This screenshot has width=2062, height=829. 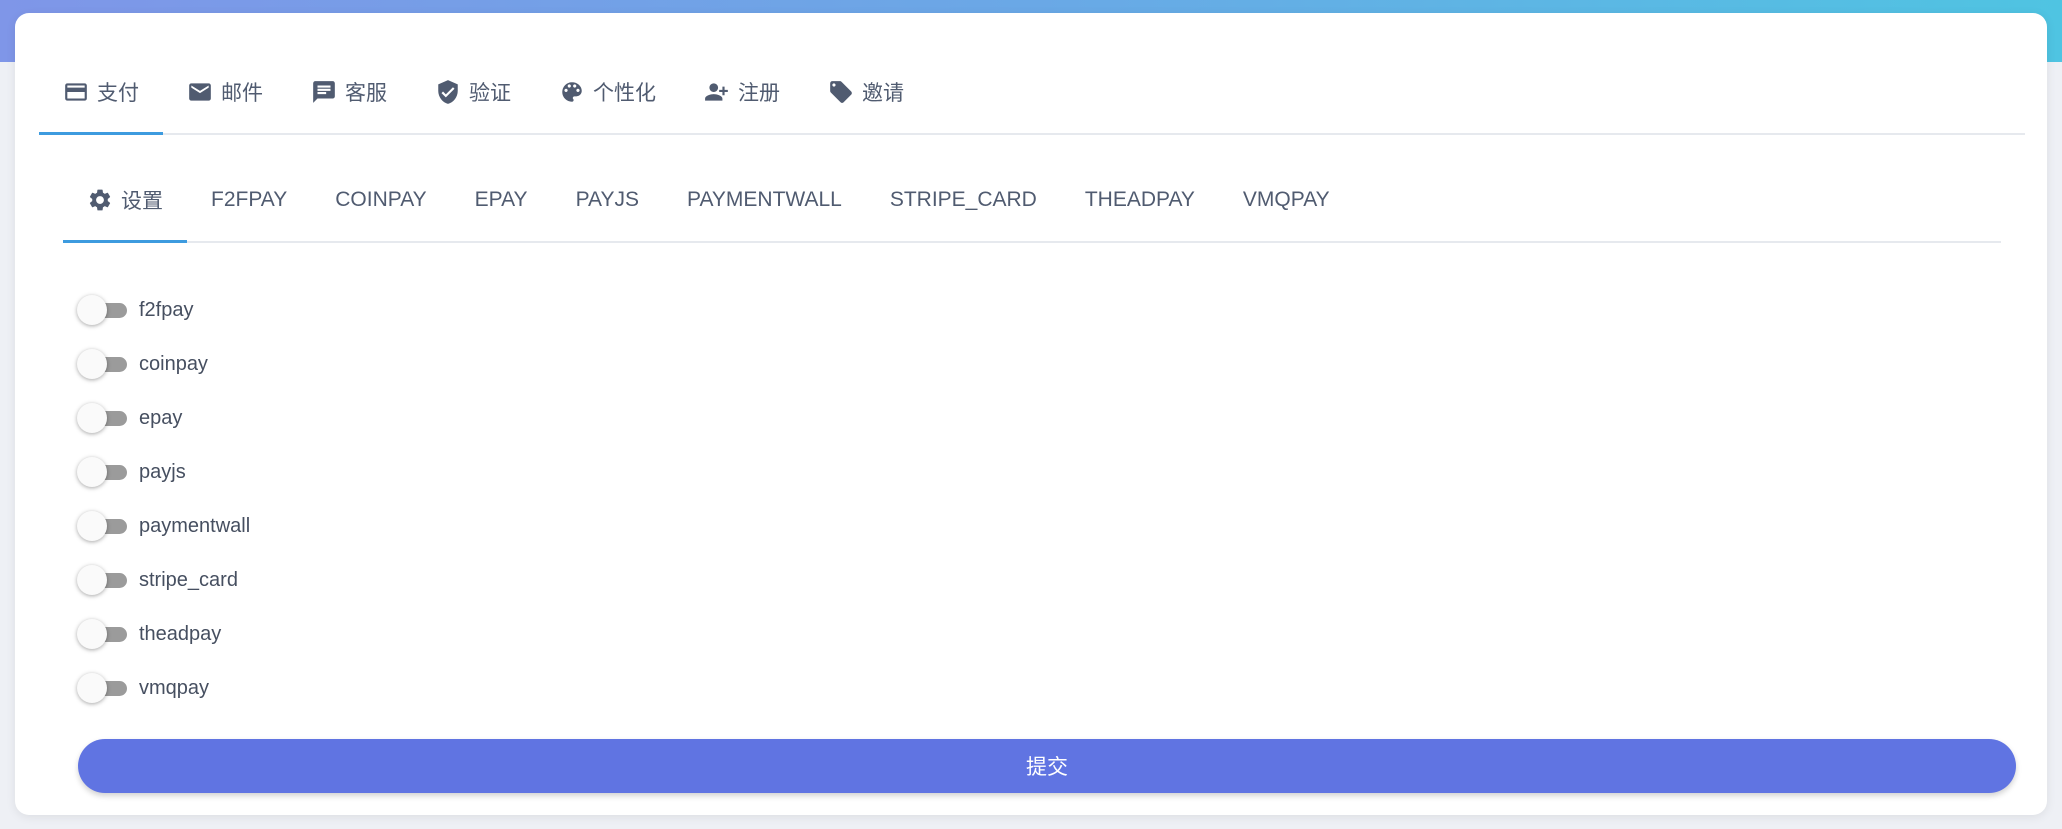 I want to click on f2fpay-toggle, so click(x=102, y=310).